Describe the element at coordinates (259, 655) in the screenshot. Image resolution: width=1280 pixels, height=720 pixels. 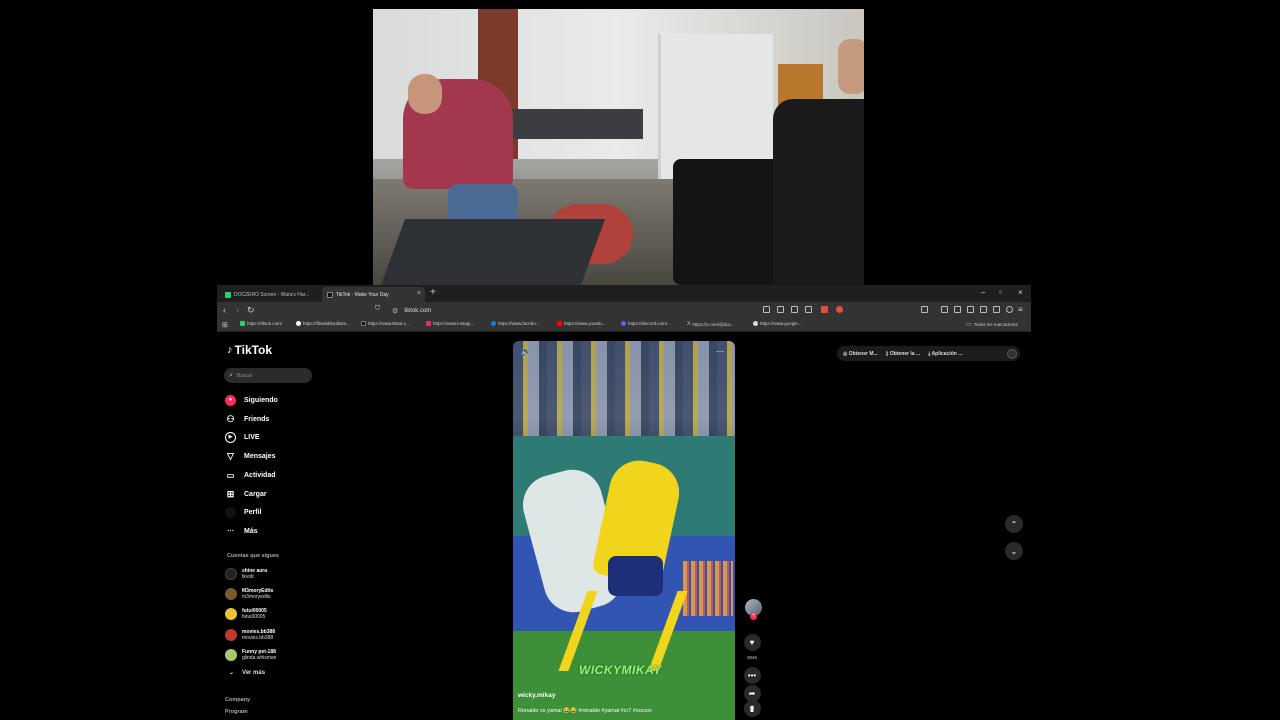
I see `account-text: Funny pet-188 glinda.whisman` at that location.